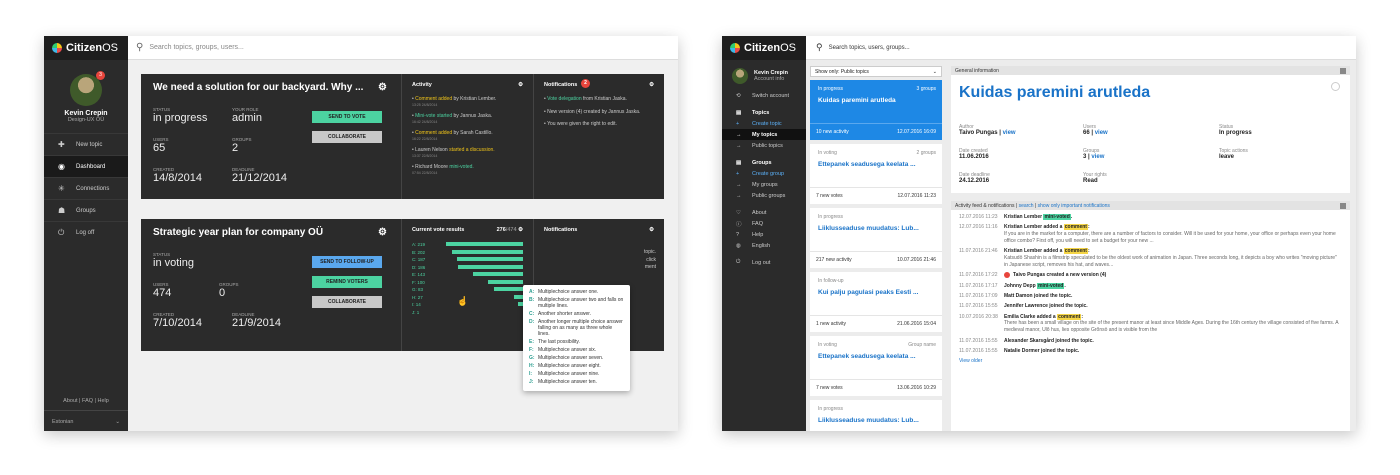  What do you see at coordinates (347, 282) in the screenshot?
I see `remind-voters-button: REMIND VOTERS` at bounding box center [347, 282].